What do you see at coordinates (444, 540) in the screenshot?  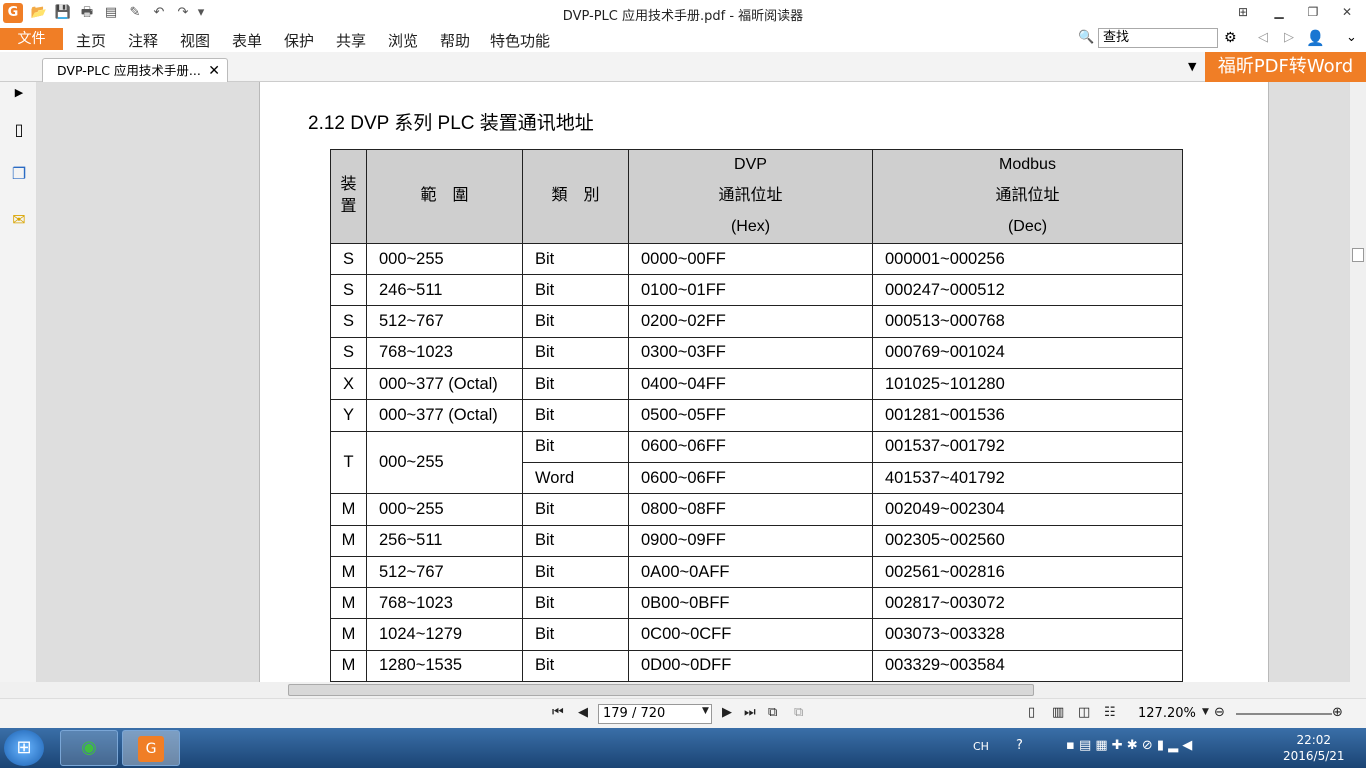 I see `cell-range: 256~511` at bounding box center [444, 540].